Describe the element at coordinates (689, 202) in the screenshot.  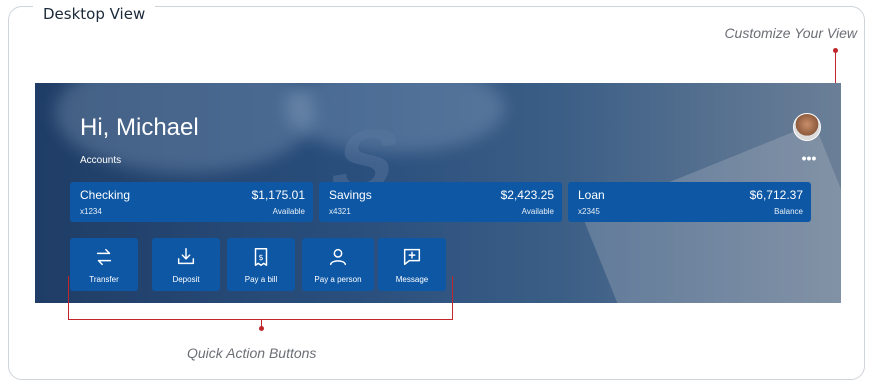
I see `account-card-loan: Loan x2345 $6,712.37 Balance` at that location.